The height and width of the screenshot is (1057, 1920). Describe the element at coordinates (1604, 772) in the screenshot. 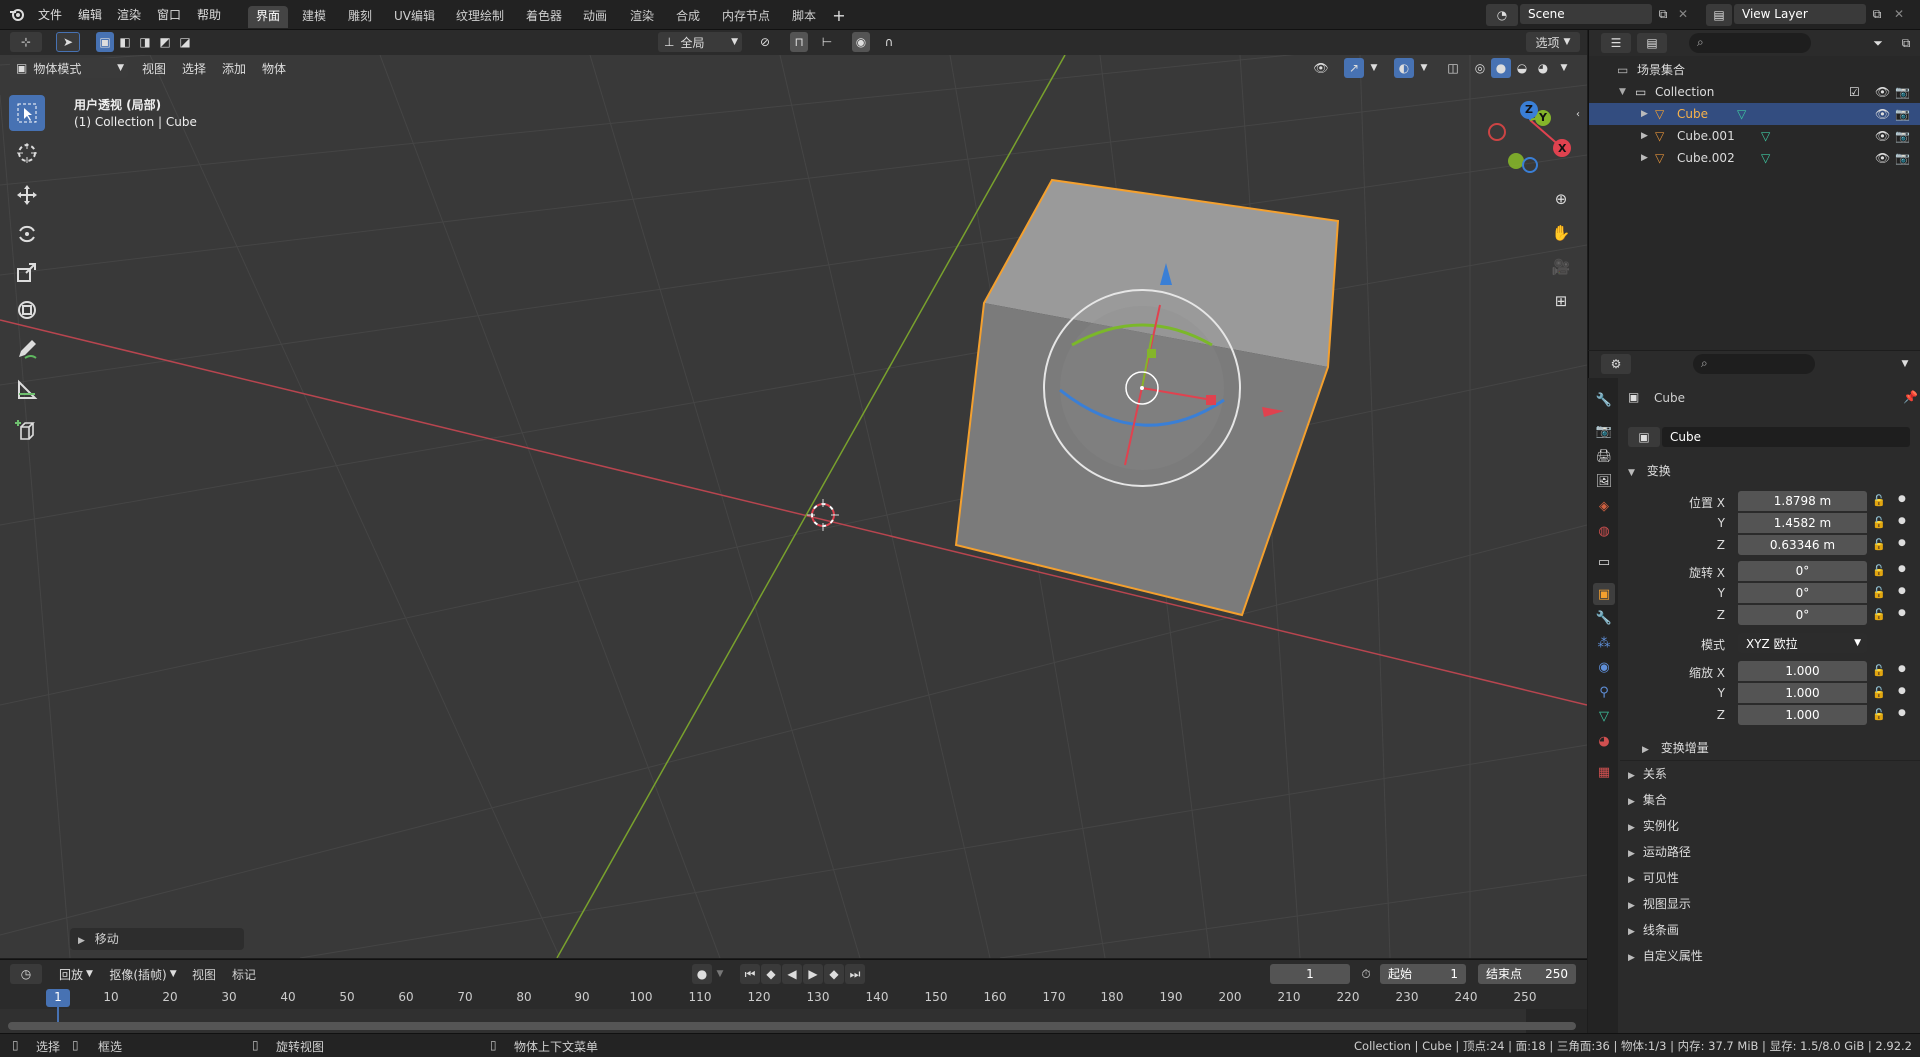

I see `texture-tab-icon: ▦` at that location.